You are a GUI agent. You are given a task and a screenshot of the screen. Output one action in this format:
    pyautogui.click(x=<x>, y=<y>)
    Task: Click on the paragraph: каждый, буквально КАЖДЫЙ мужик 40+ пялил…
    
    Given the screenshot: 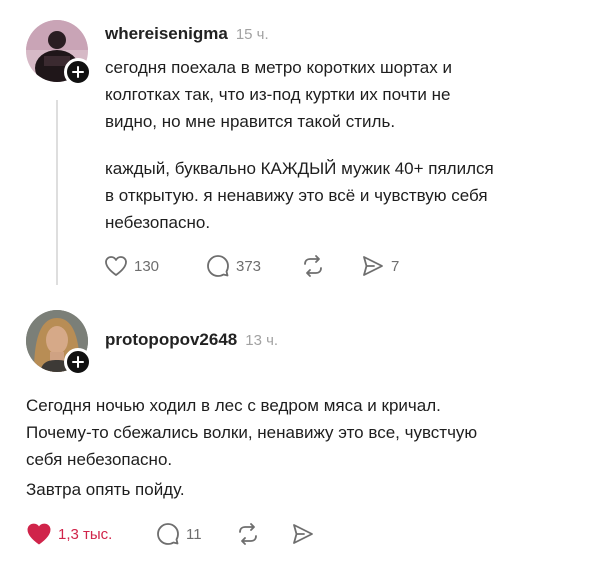 What is the action you would take?
    pyautogui.click(x=299, y=195)
    